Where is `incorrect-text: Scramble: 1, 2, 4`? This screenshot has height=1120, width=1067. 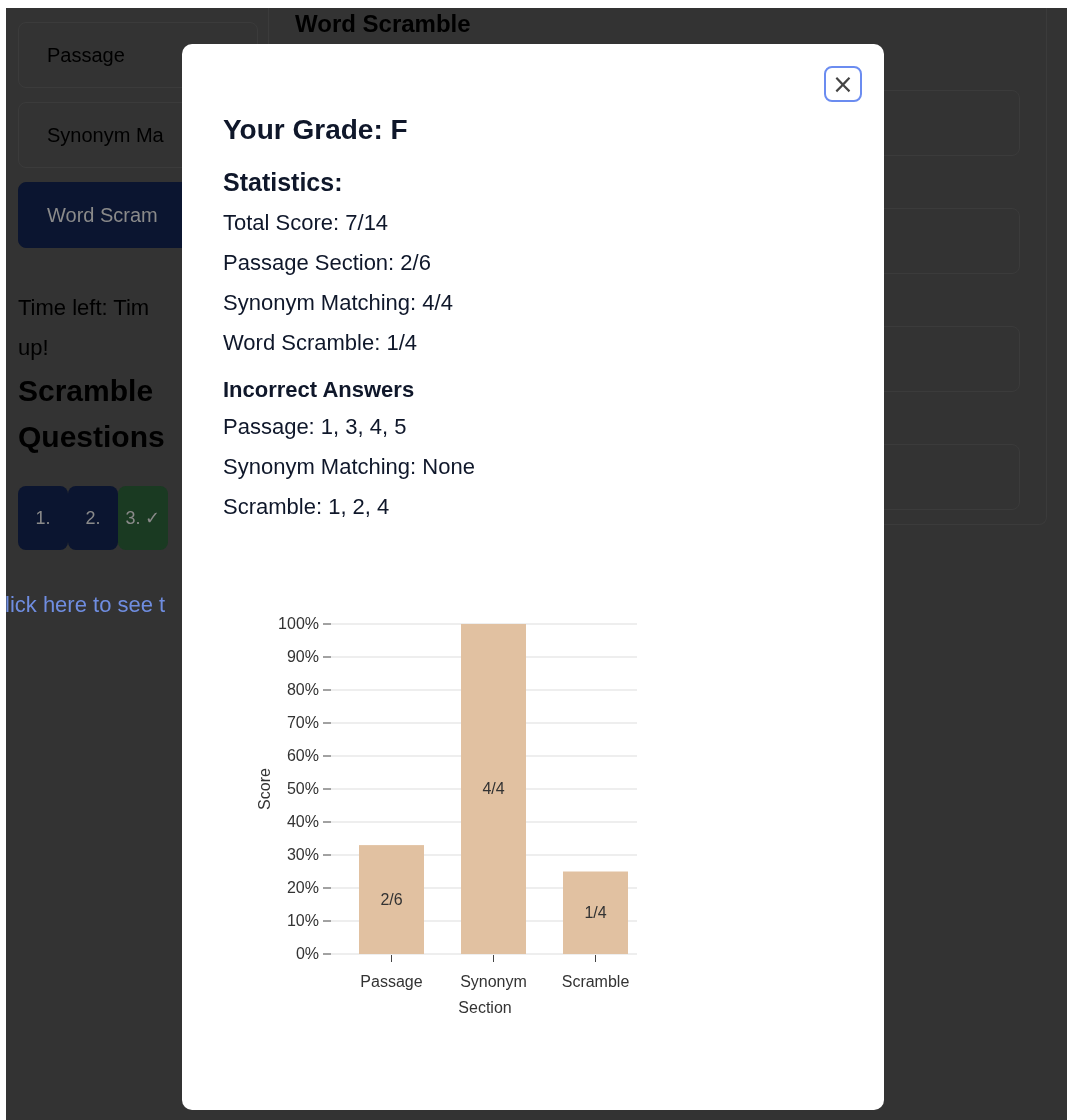 incorrect-text: Scramble: 1, 2, 4 is located at coordinates (306, 506).